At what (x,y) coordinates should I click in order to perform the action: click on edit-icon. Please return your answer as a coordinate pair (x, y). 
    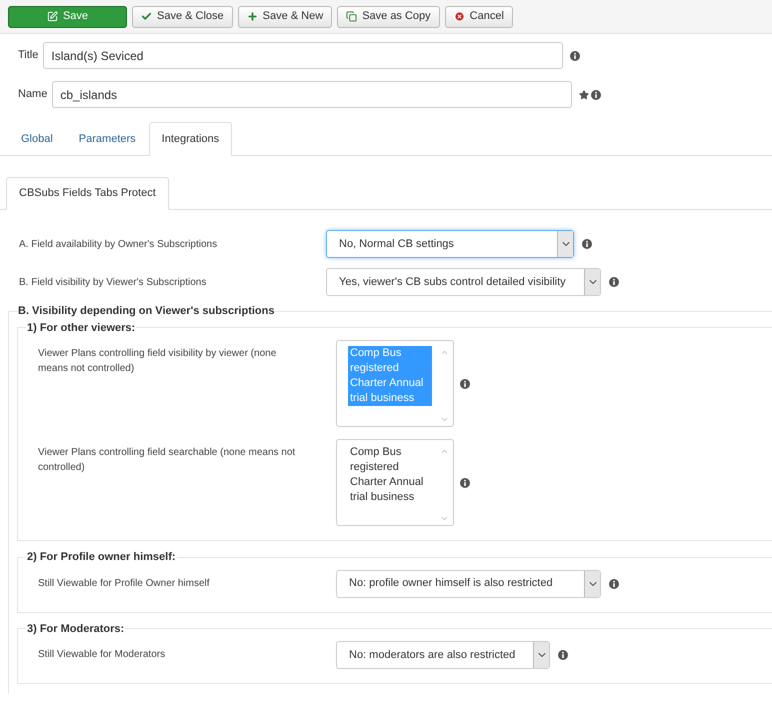
    Looking at the image, I should click on (52, 16).